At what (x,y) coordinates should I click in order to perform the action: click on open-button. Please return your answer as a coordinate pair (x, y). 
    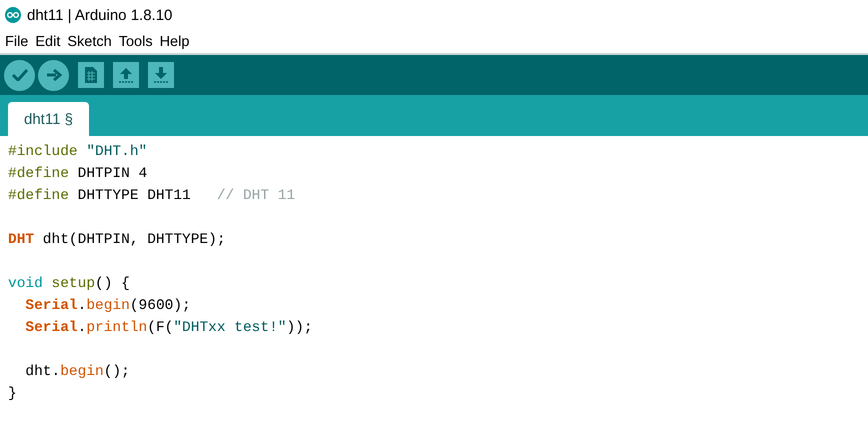
    Looking at the image, I should click on (126, 75).